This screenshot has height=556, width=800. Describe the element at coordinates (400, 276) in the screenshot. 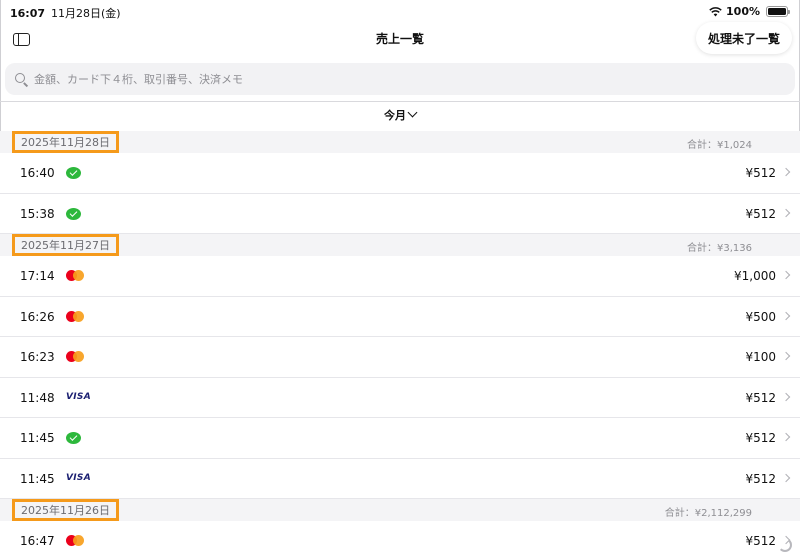

I see `sale-row: 17:14 ¥1,000` at that location.